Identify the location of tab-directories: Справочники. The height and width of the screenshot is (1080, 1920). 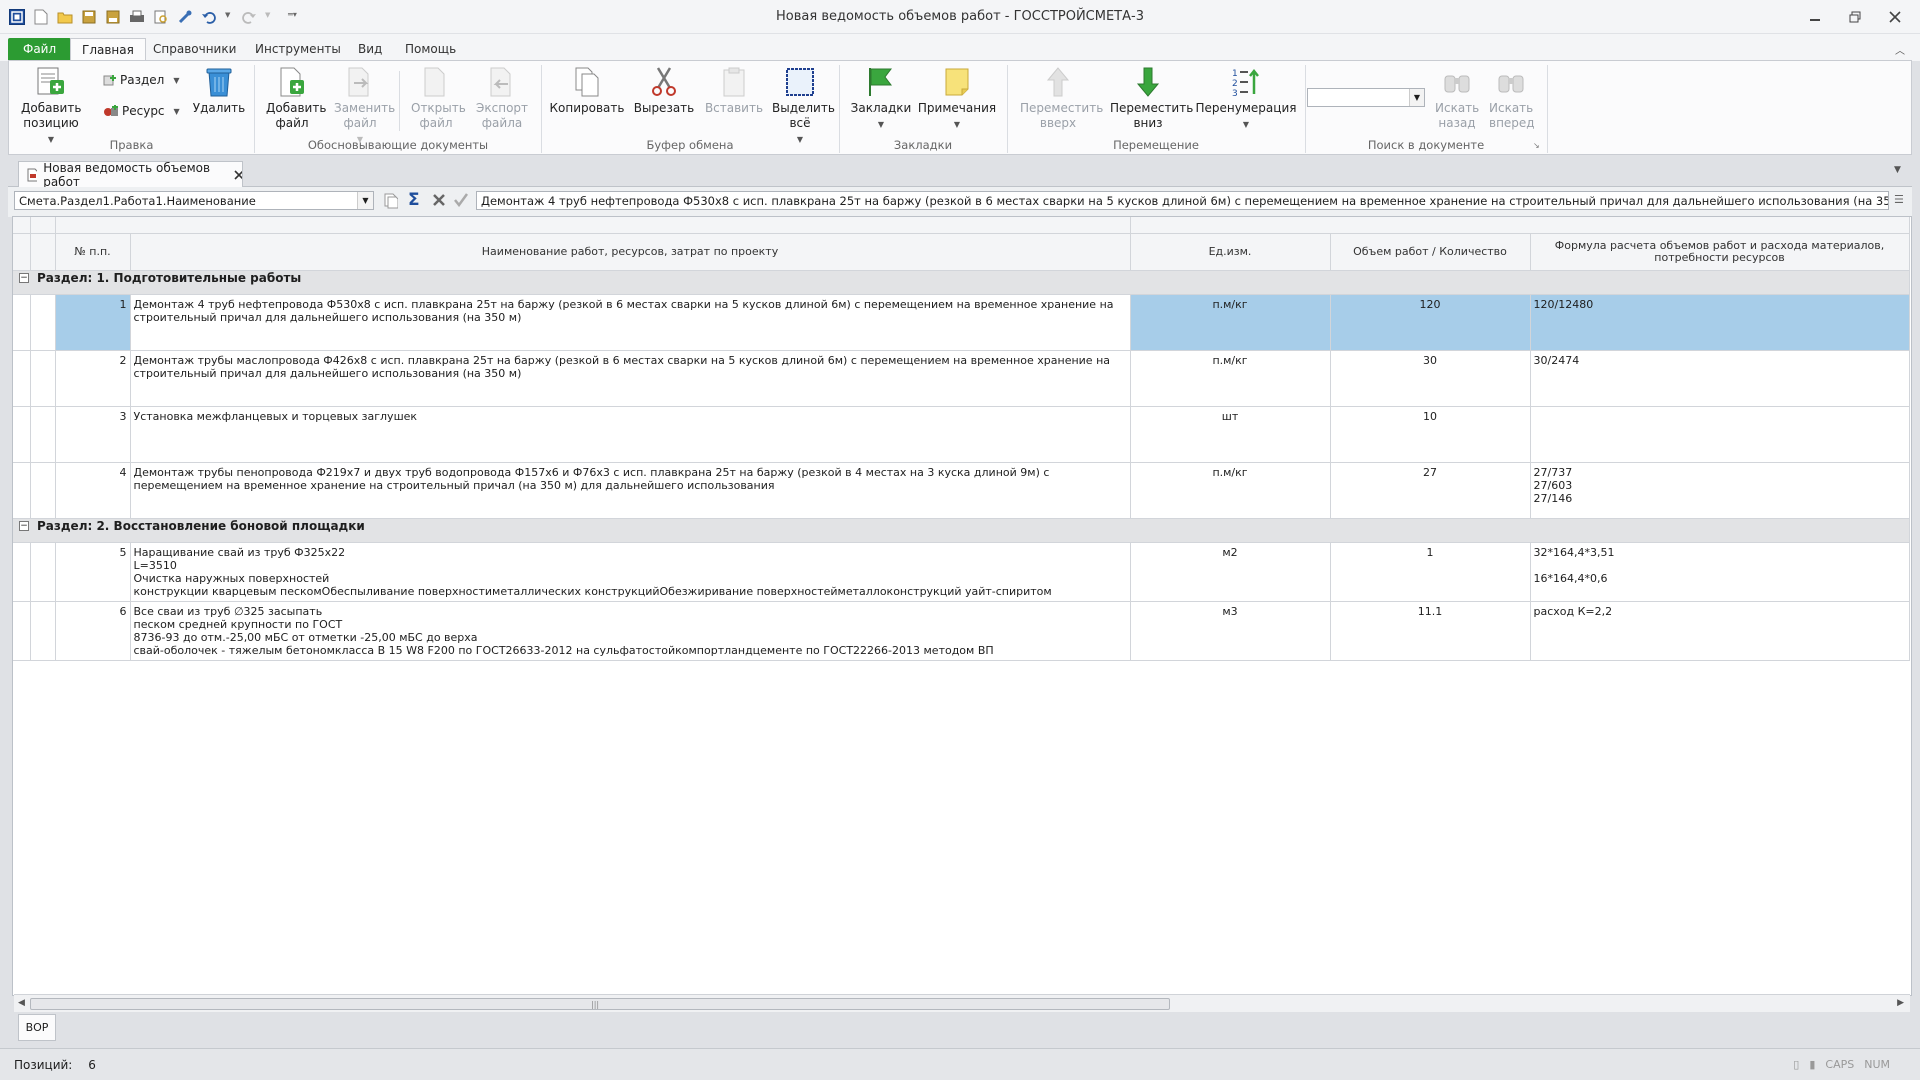
(194, 49).